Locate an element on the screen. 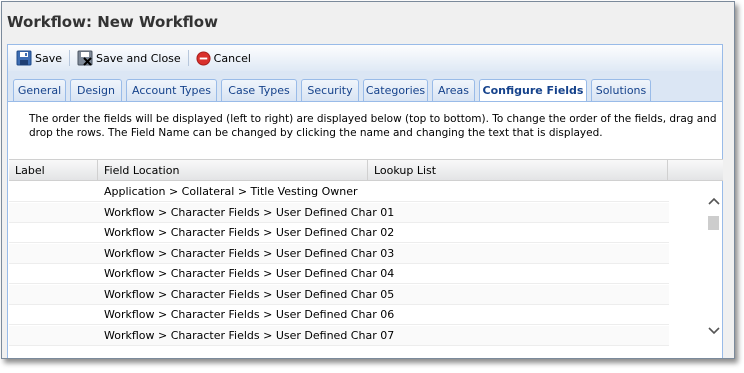 The height and width of the screenshot is (373, 744). save-label: Save is located at coordinates (49, 58).